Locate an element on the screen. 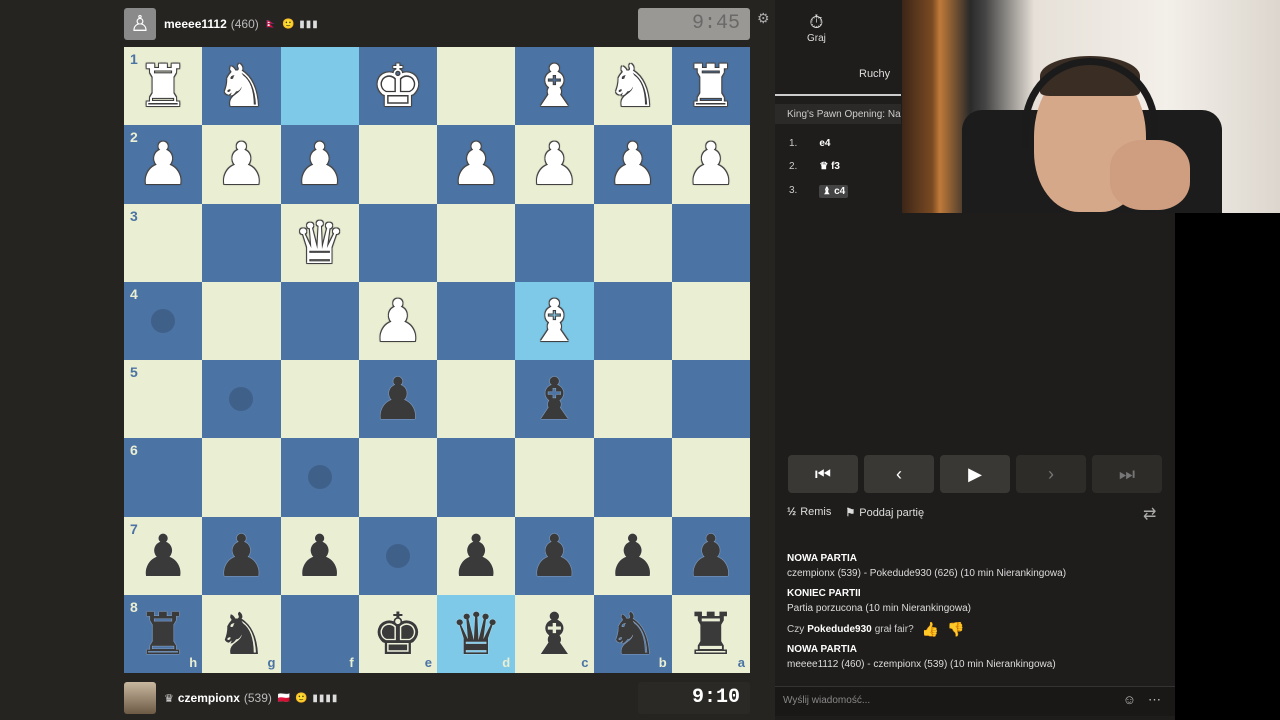 This screenshot has height=720, width=1280. white-king-icon: ♚ is located at coordinates (398, 86).